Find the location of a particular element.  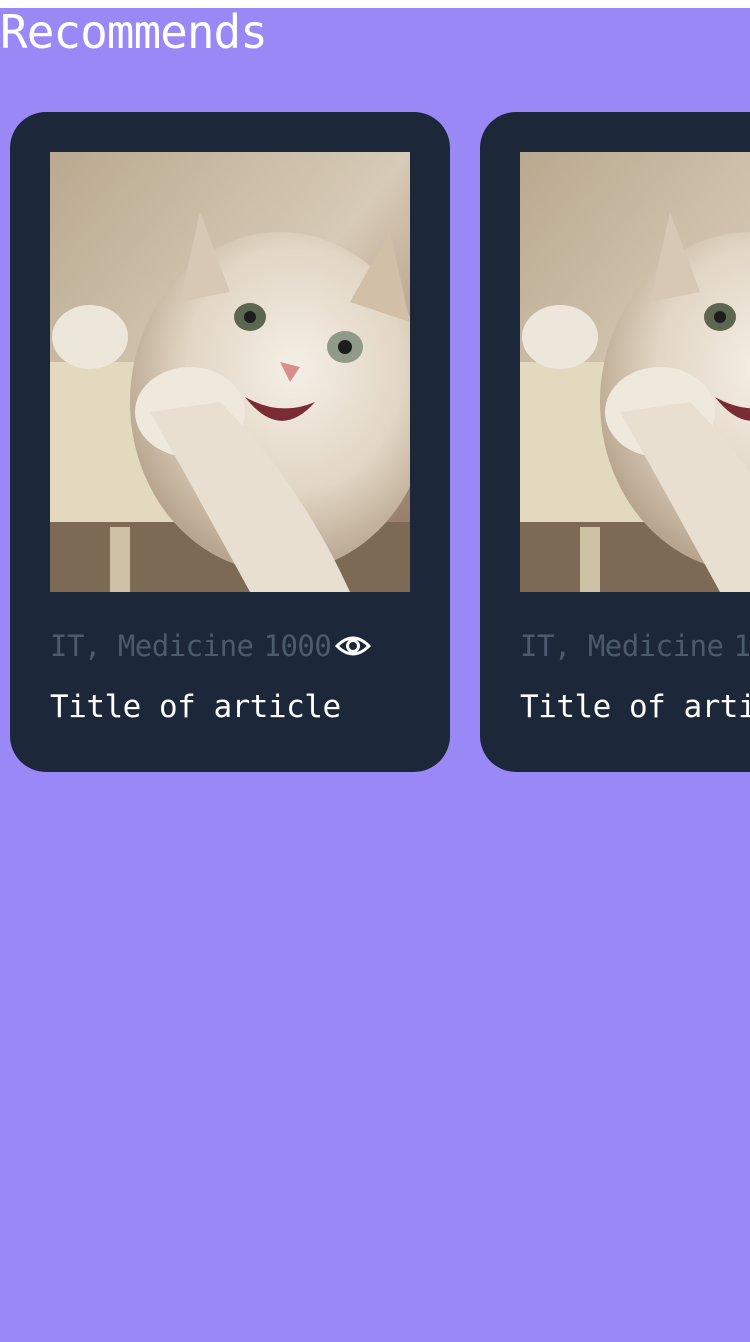

cat-photo-icon is located at coordinates (635, 372).